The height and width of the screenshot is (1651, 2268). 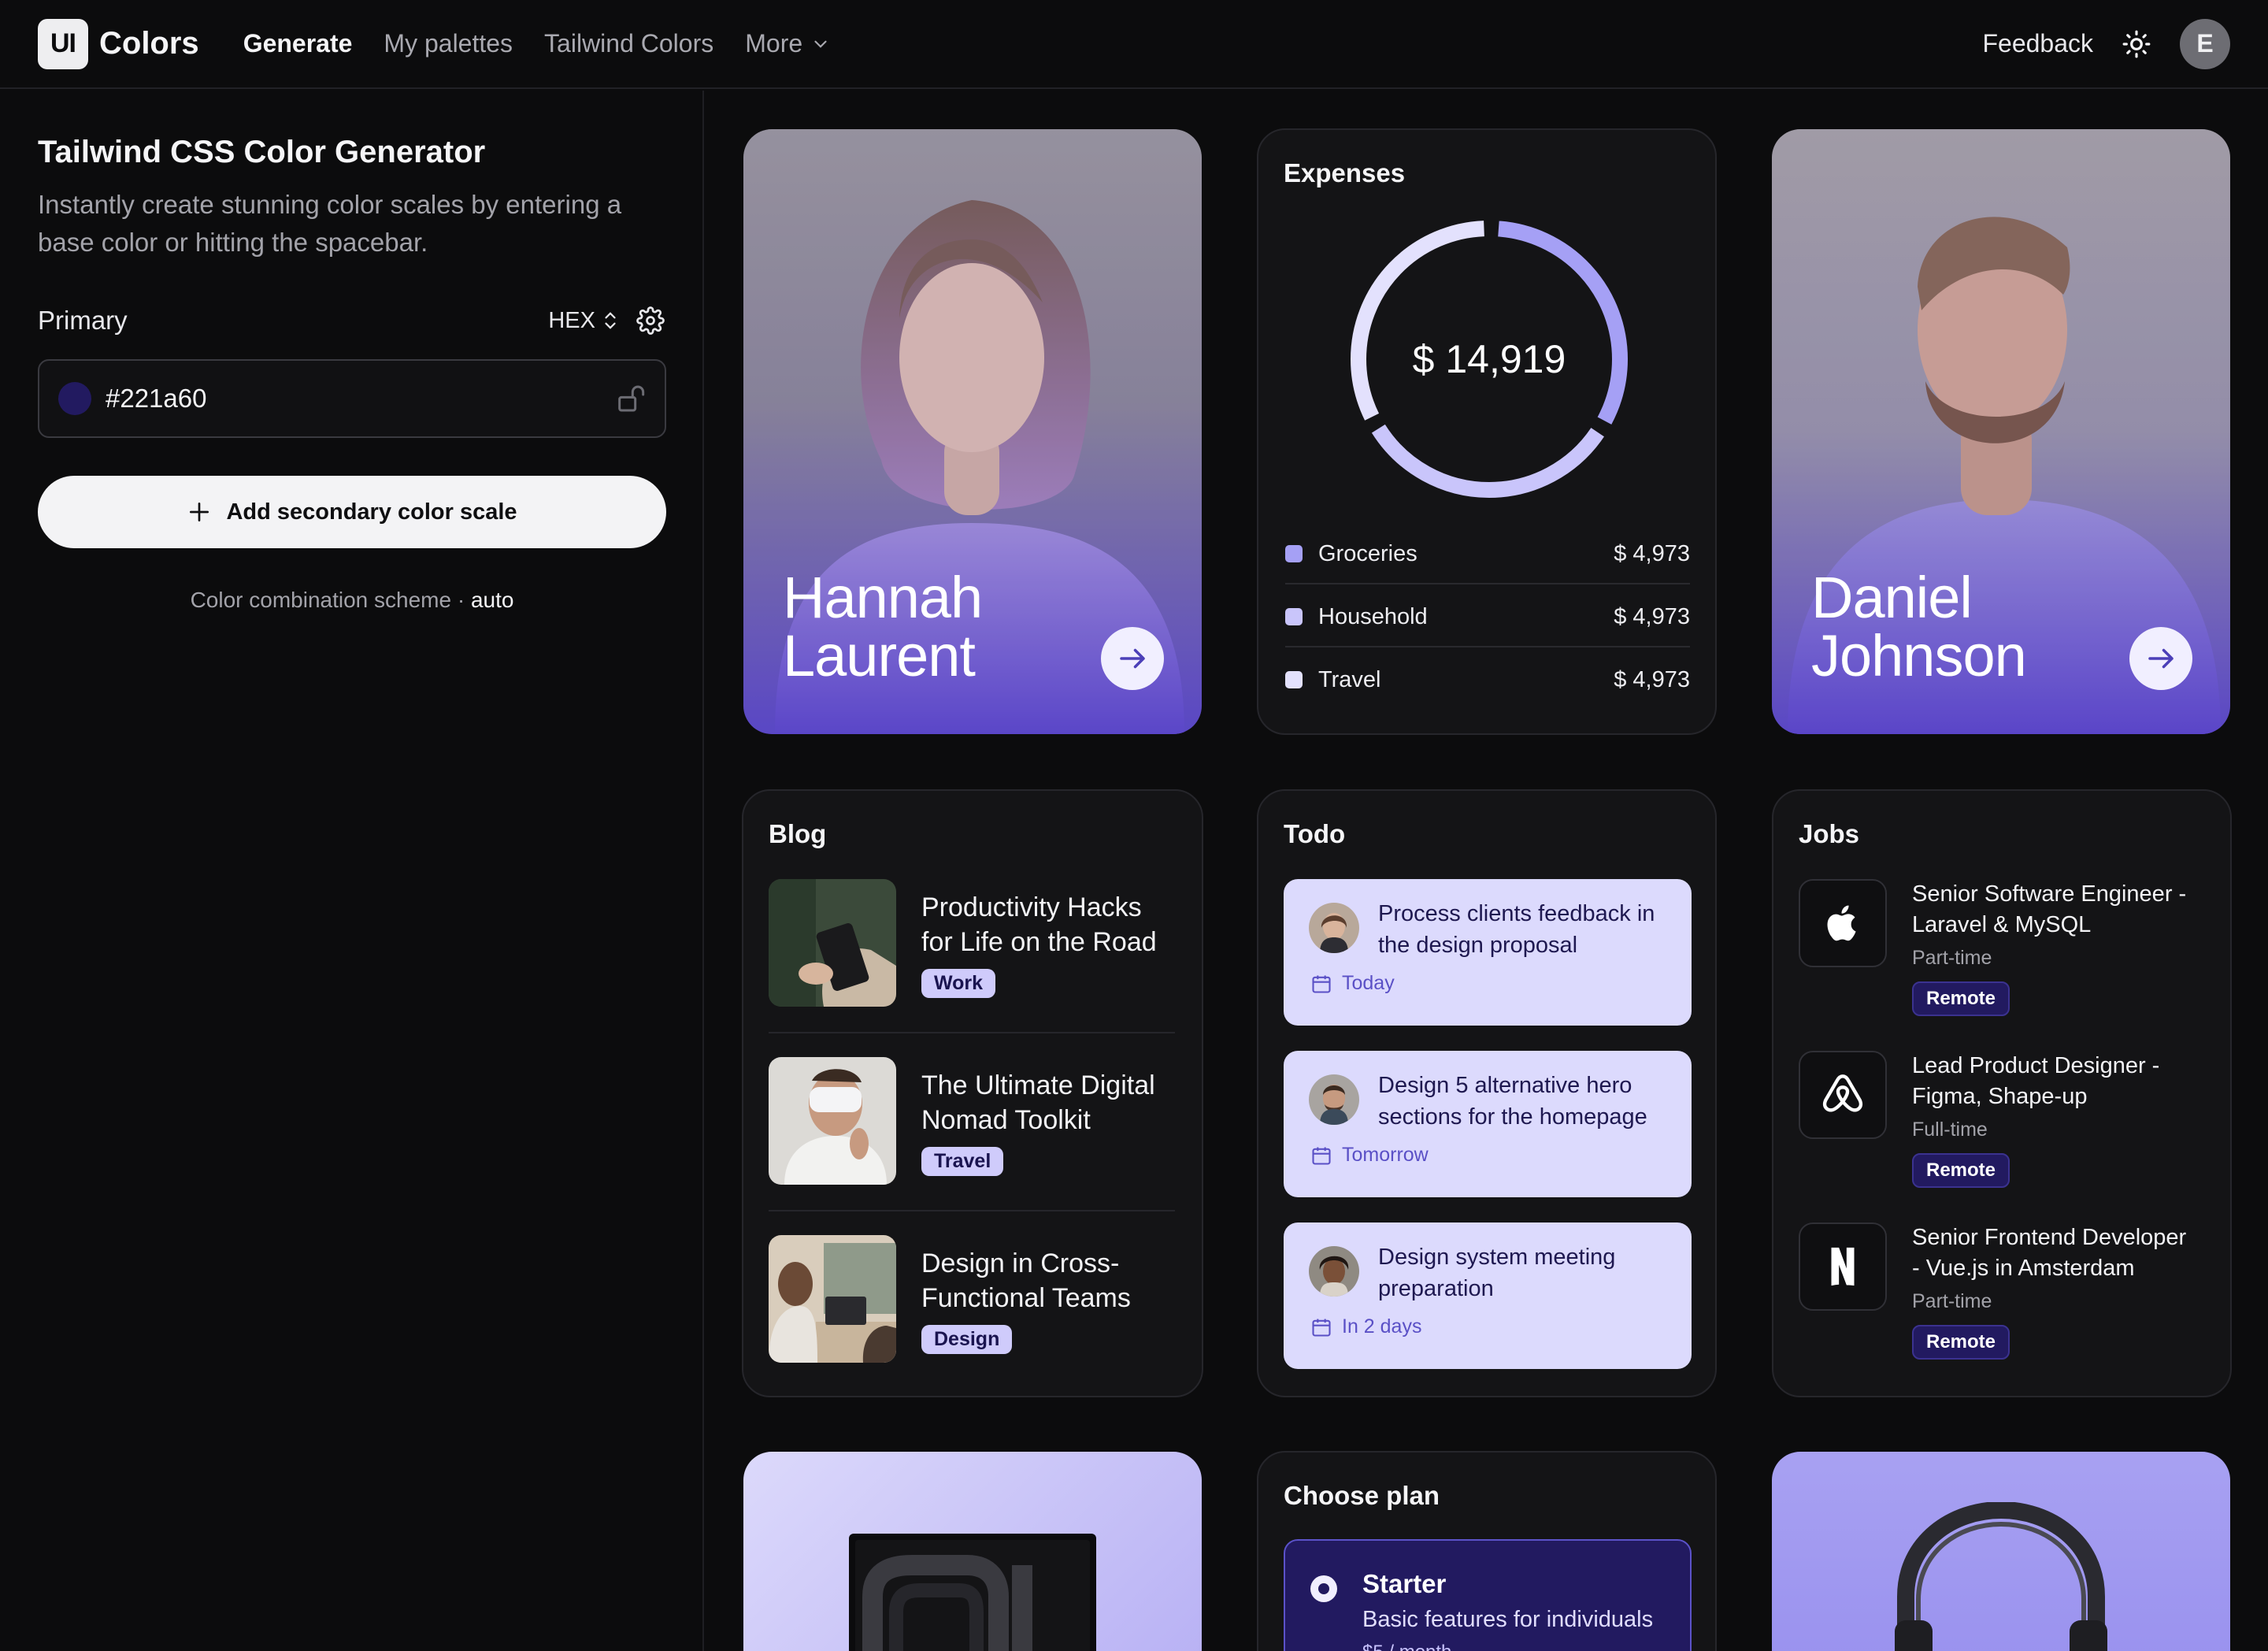 I want to click on feedback-link: Feedback, so click(x=2037, y=43).